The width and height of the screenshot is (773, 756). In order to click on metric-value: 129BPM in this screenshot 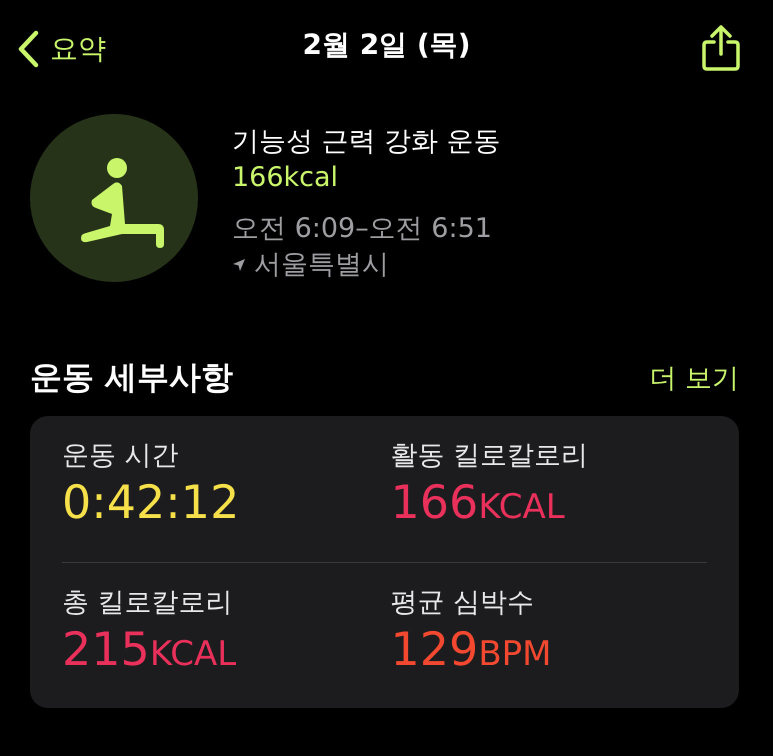, I will do `click(471, 649)`.